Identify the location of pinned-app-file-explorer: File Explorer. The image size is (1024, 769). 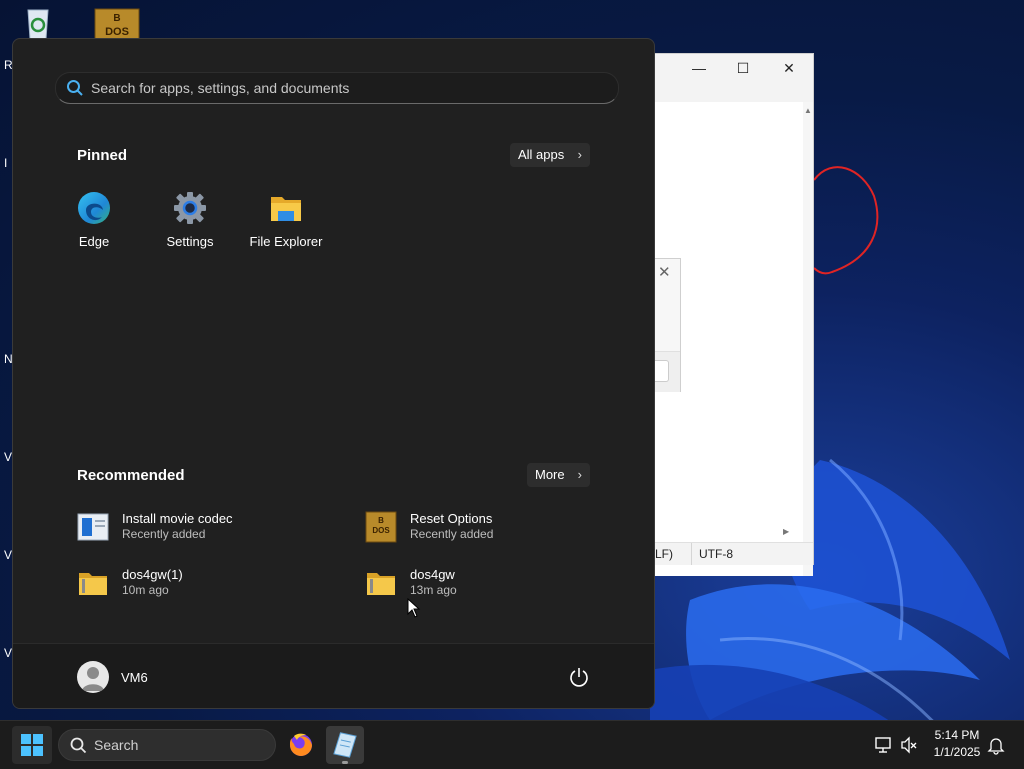
(286, 226).